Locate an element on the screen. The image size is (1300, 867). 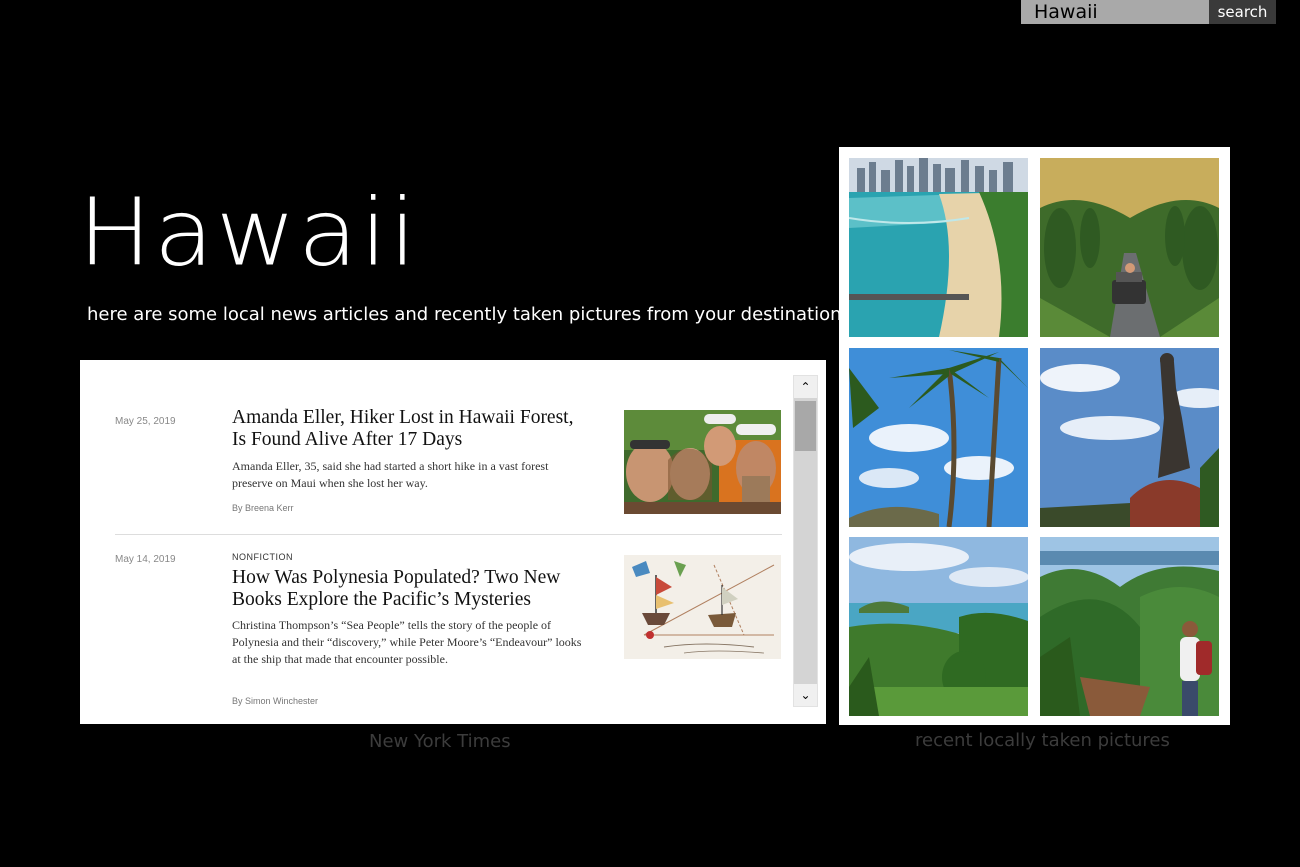
mountain-hike-photo is located at coordinates (1129, 626).